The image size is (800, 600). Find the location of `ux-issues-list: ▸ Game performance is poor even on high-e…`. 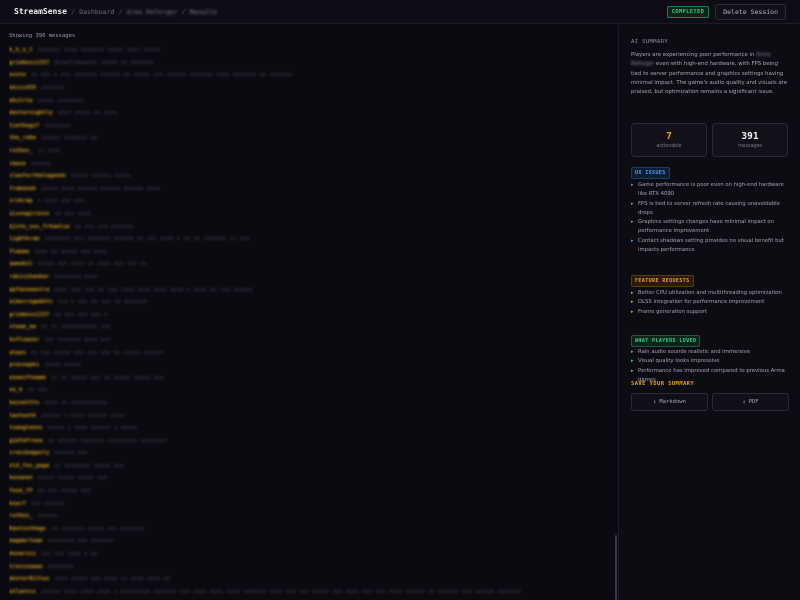

ux-issues-list: ▸ Game performance is poor even on high-e… is located at coordinates (711, 218).